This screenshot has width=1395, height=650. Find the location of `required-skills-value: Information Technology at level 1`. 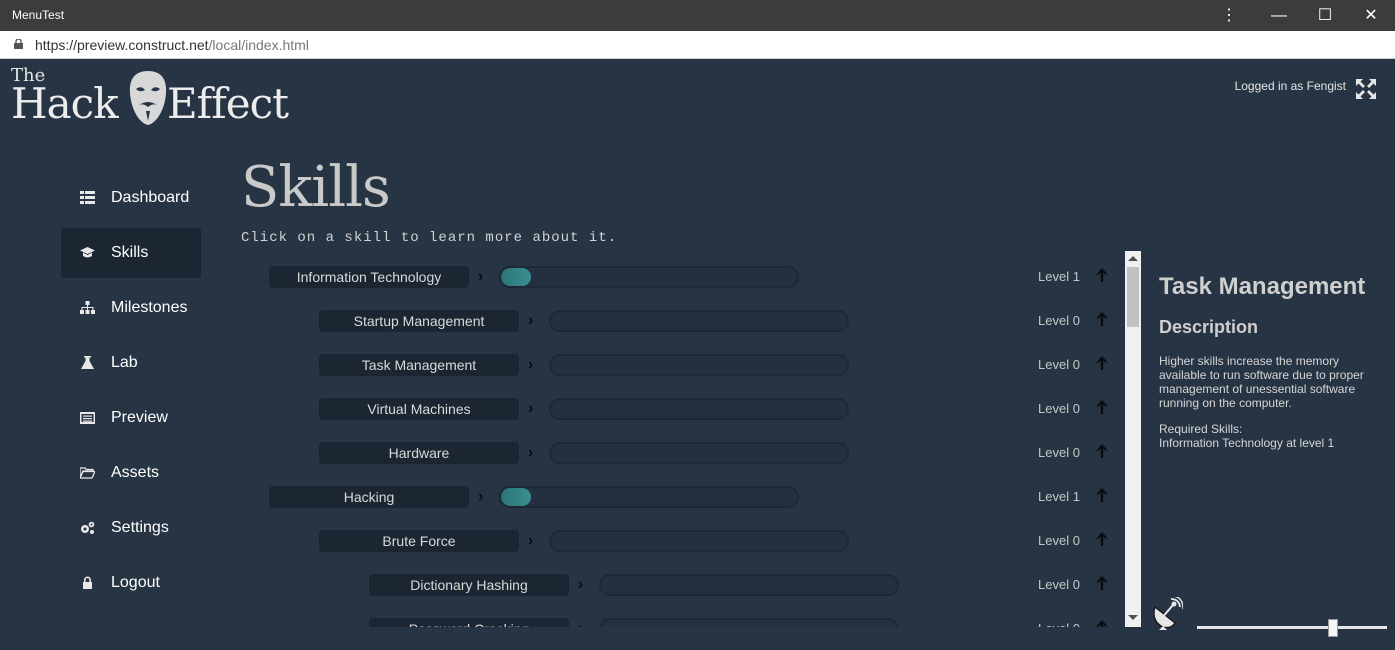

required-skills-value: Information Technology at level 1 is located at coordinates (1247, 443).